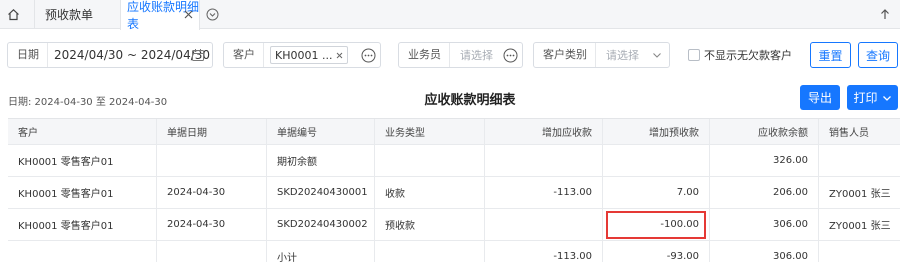  What do you see at coordinates (424, 55) in the screenshot?
I see `salesperson-label: 业务员` at bounding box center [424, 55].